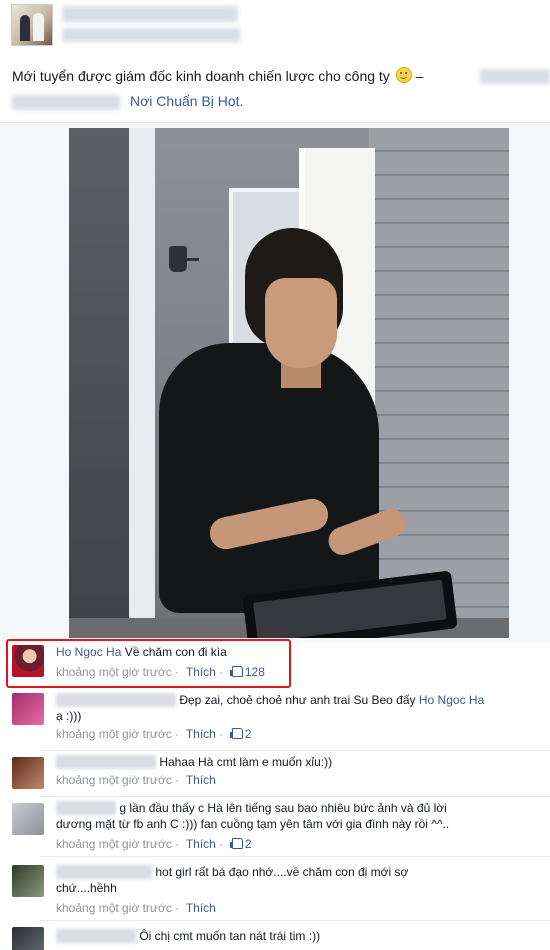 The image size is (550, 950). Describe the element at coordinates (148, 663) in the screenshot. I see `highlight-box` at that location.